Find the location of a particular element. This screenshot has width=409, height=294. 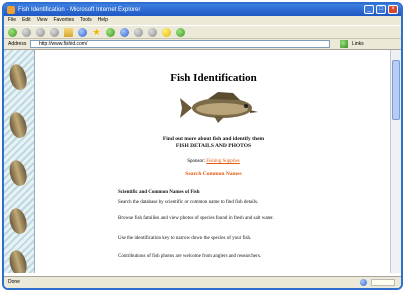

messenger-icon is located at coordinates (166, 32).